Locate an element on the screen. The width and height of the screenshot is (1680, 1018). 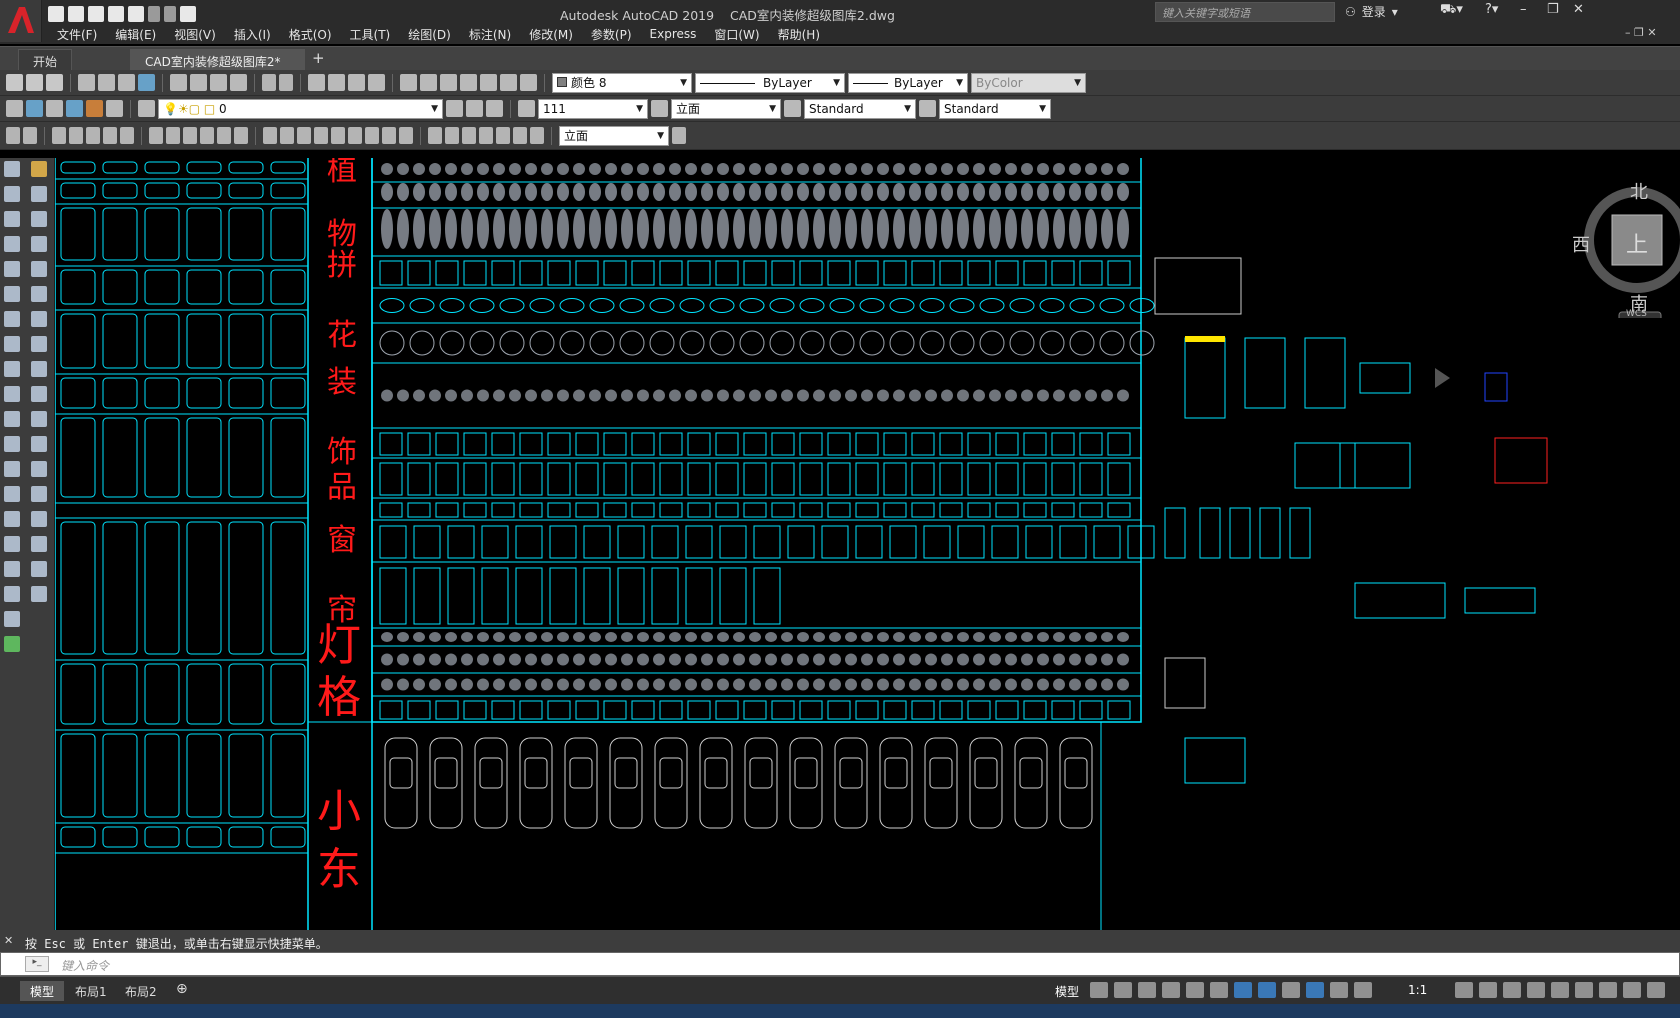
point-icon is located at coordinates (241, 135).